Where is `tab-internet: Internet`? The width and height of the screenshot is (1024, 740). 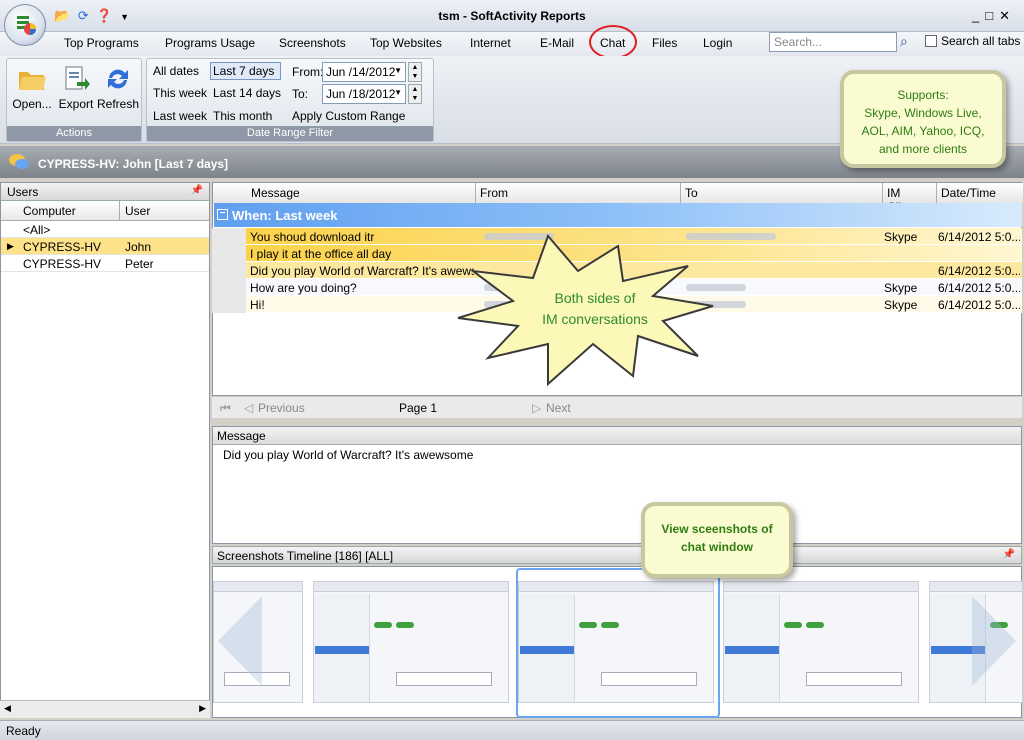 tab-internet: Internet is located at coordinates (490, 43).